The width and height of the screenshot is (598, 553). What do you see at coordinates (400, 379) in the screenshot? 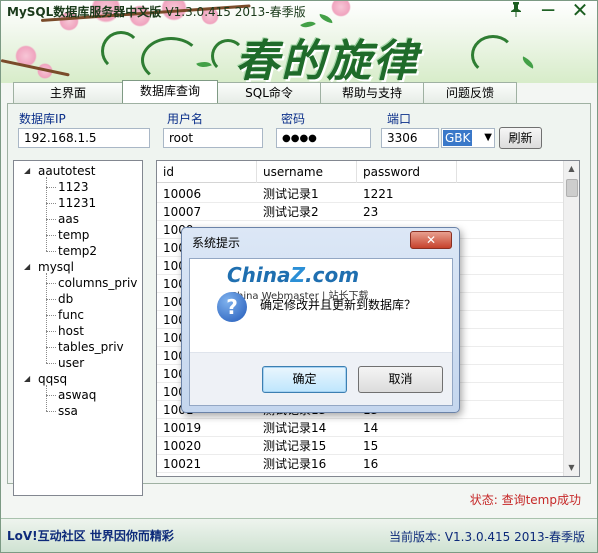
I see `cancel-button: 取消` at bounding box center [400, 379].